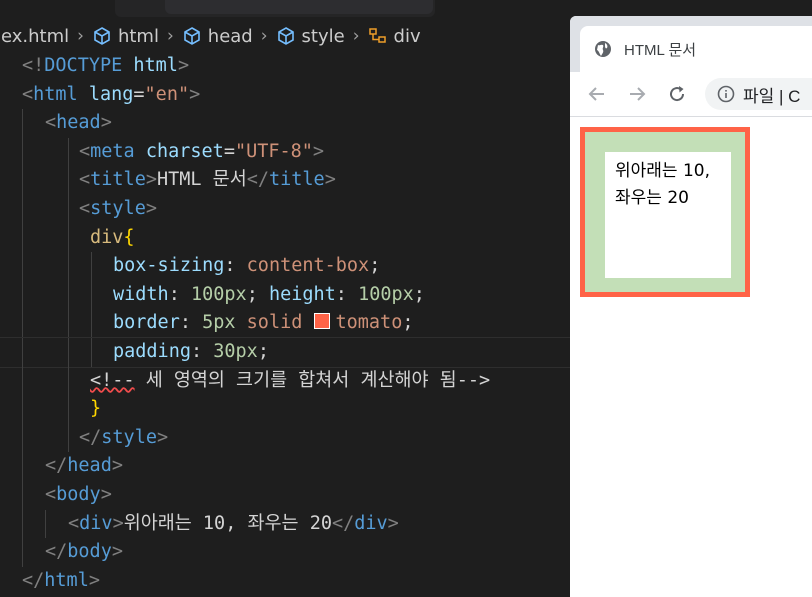 This screenshot has width=812, height=597. What do you see at coordinates (169, 266) in the screenshot?
I see `code-token: box-sizing` at bounding box center [169, 266].